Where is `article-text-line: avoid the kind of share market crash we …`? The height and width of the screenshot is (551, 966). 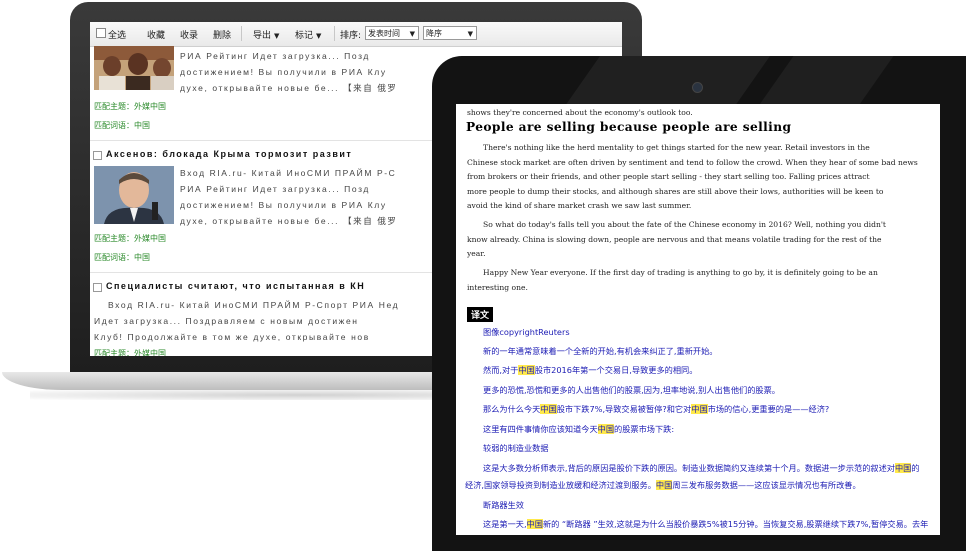 article-text-line: avoid the kind of share market crash we … is located at coordinates (579, 205).